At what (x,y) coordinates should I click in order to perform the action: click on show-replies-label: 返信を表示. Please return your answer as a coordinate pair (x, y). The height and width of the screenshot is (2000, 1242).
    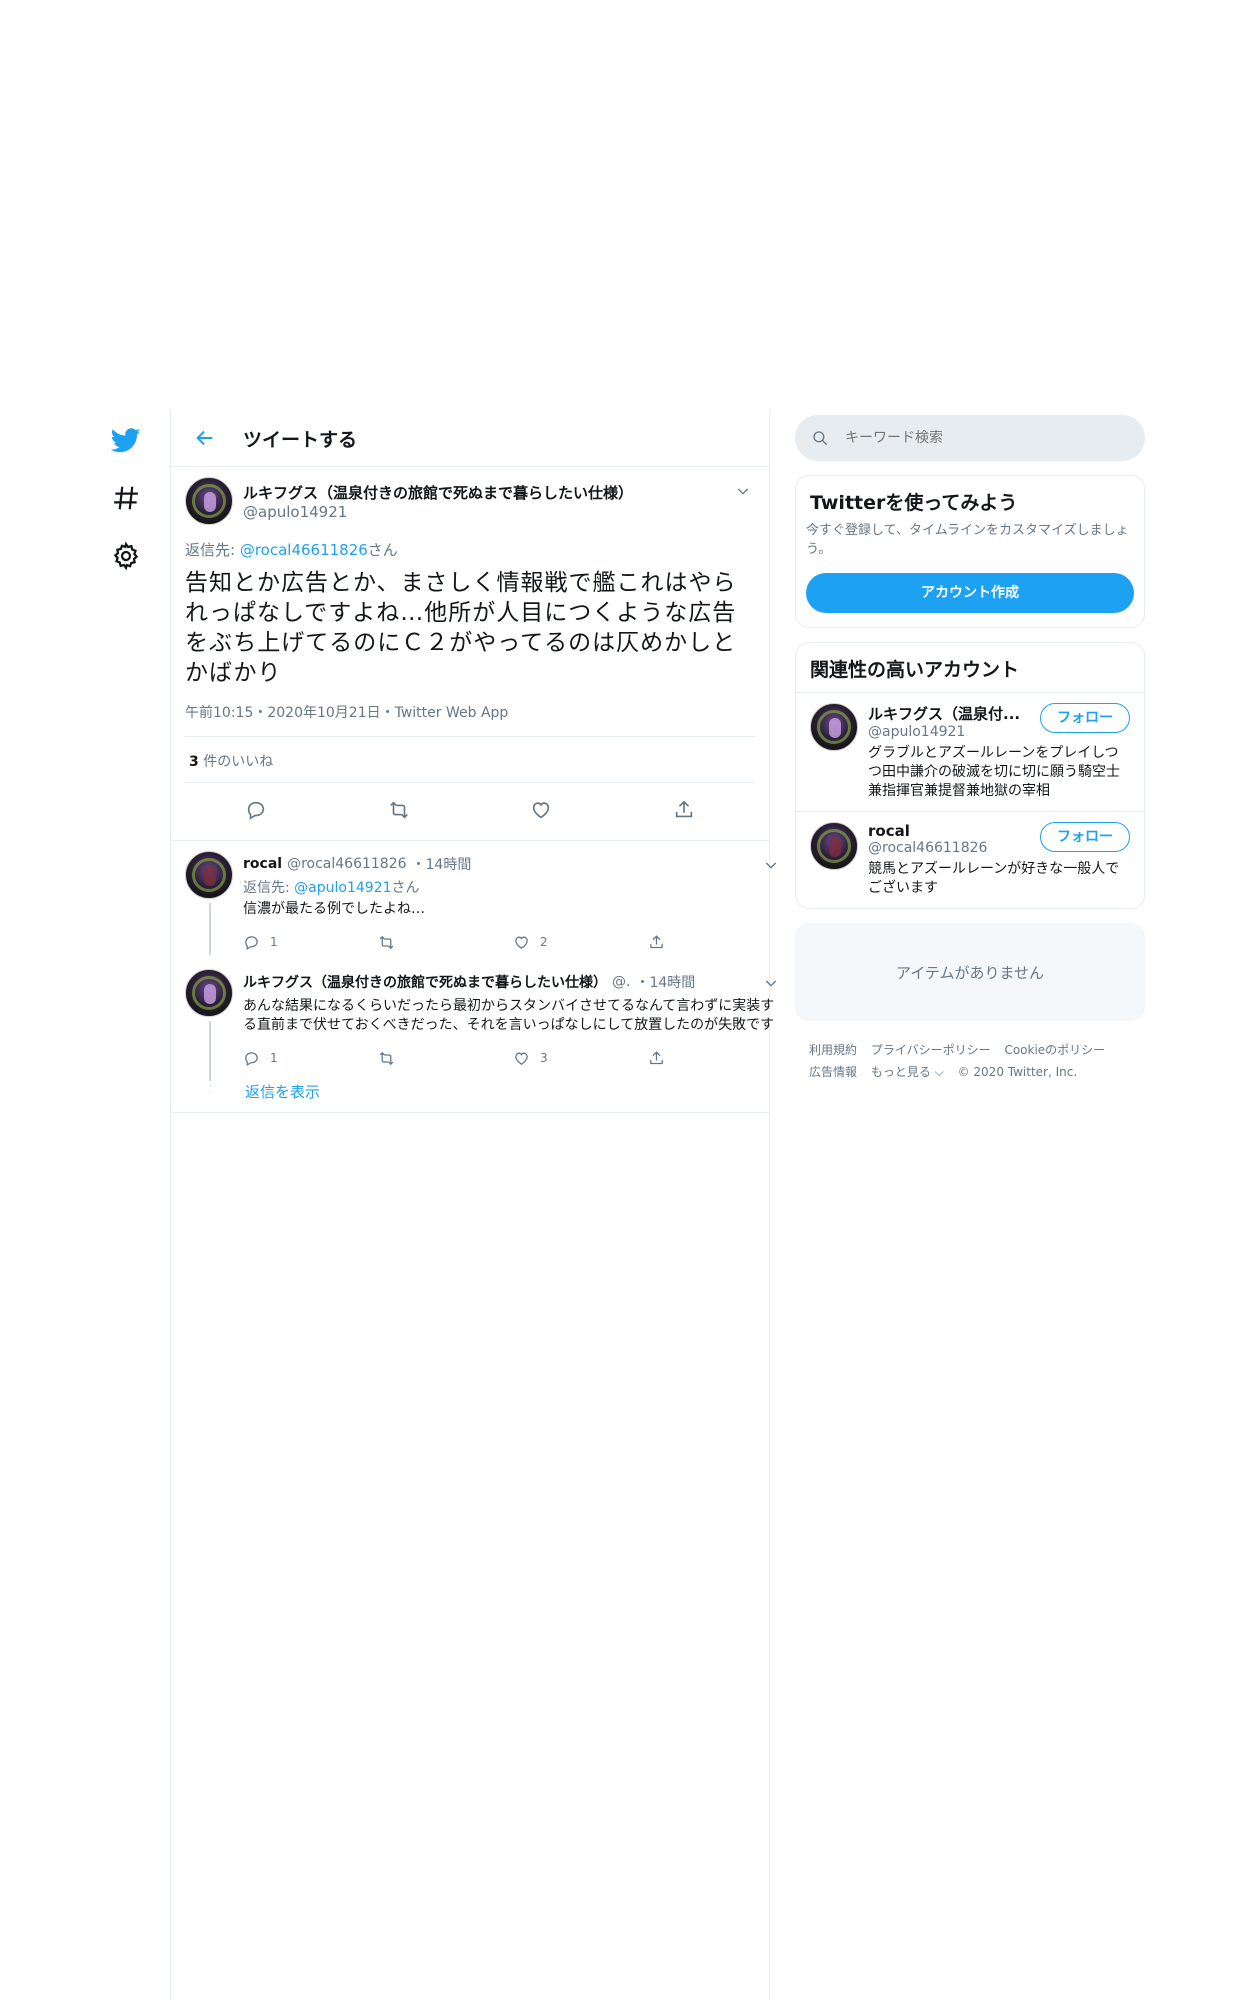
    Looking at the image, I should click on (283, 1092).